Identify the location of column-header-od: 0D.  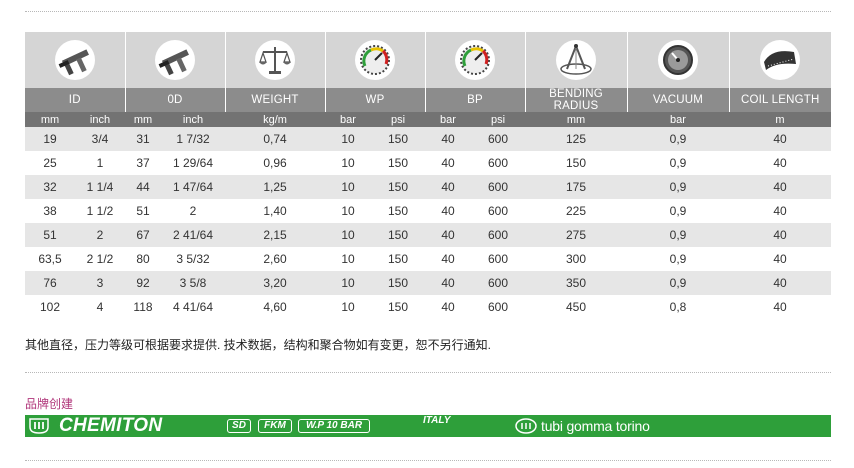
(174, 100).